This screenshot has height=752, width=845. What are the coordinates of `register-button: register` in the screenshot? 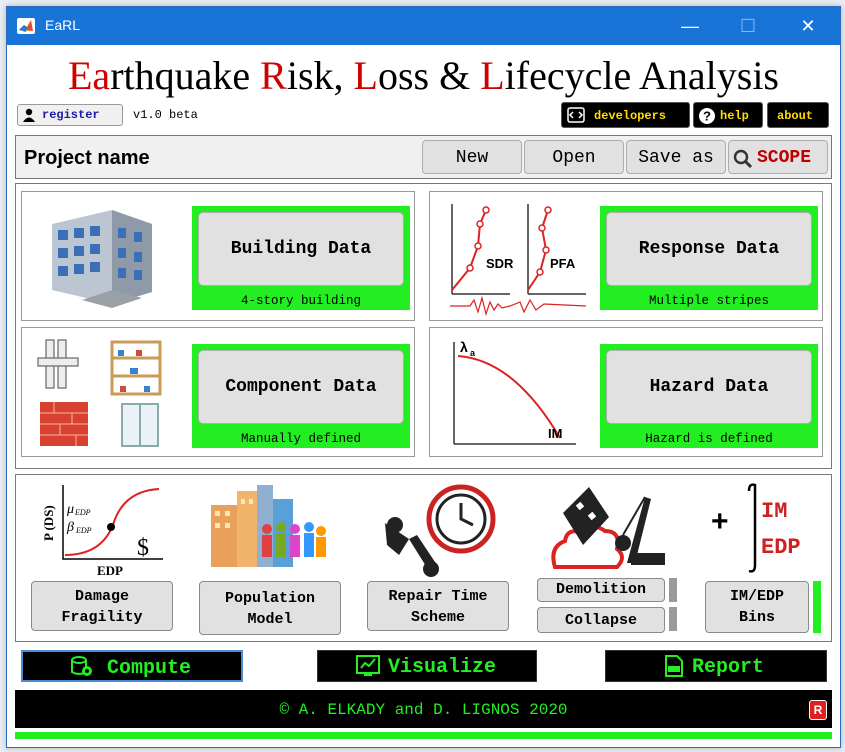 It's located at (70, 115).